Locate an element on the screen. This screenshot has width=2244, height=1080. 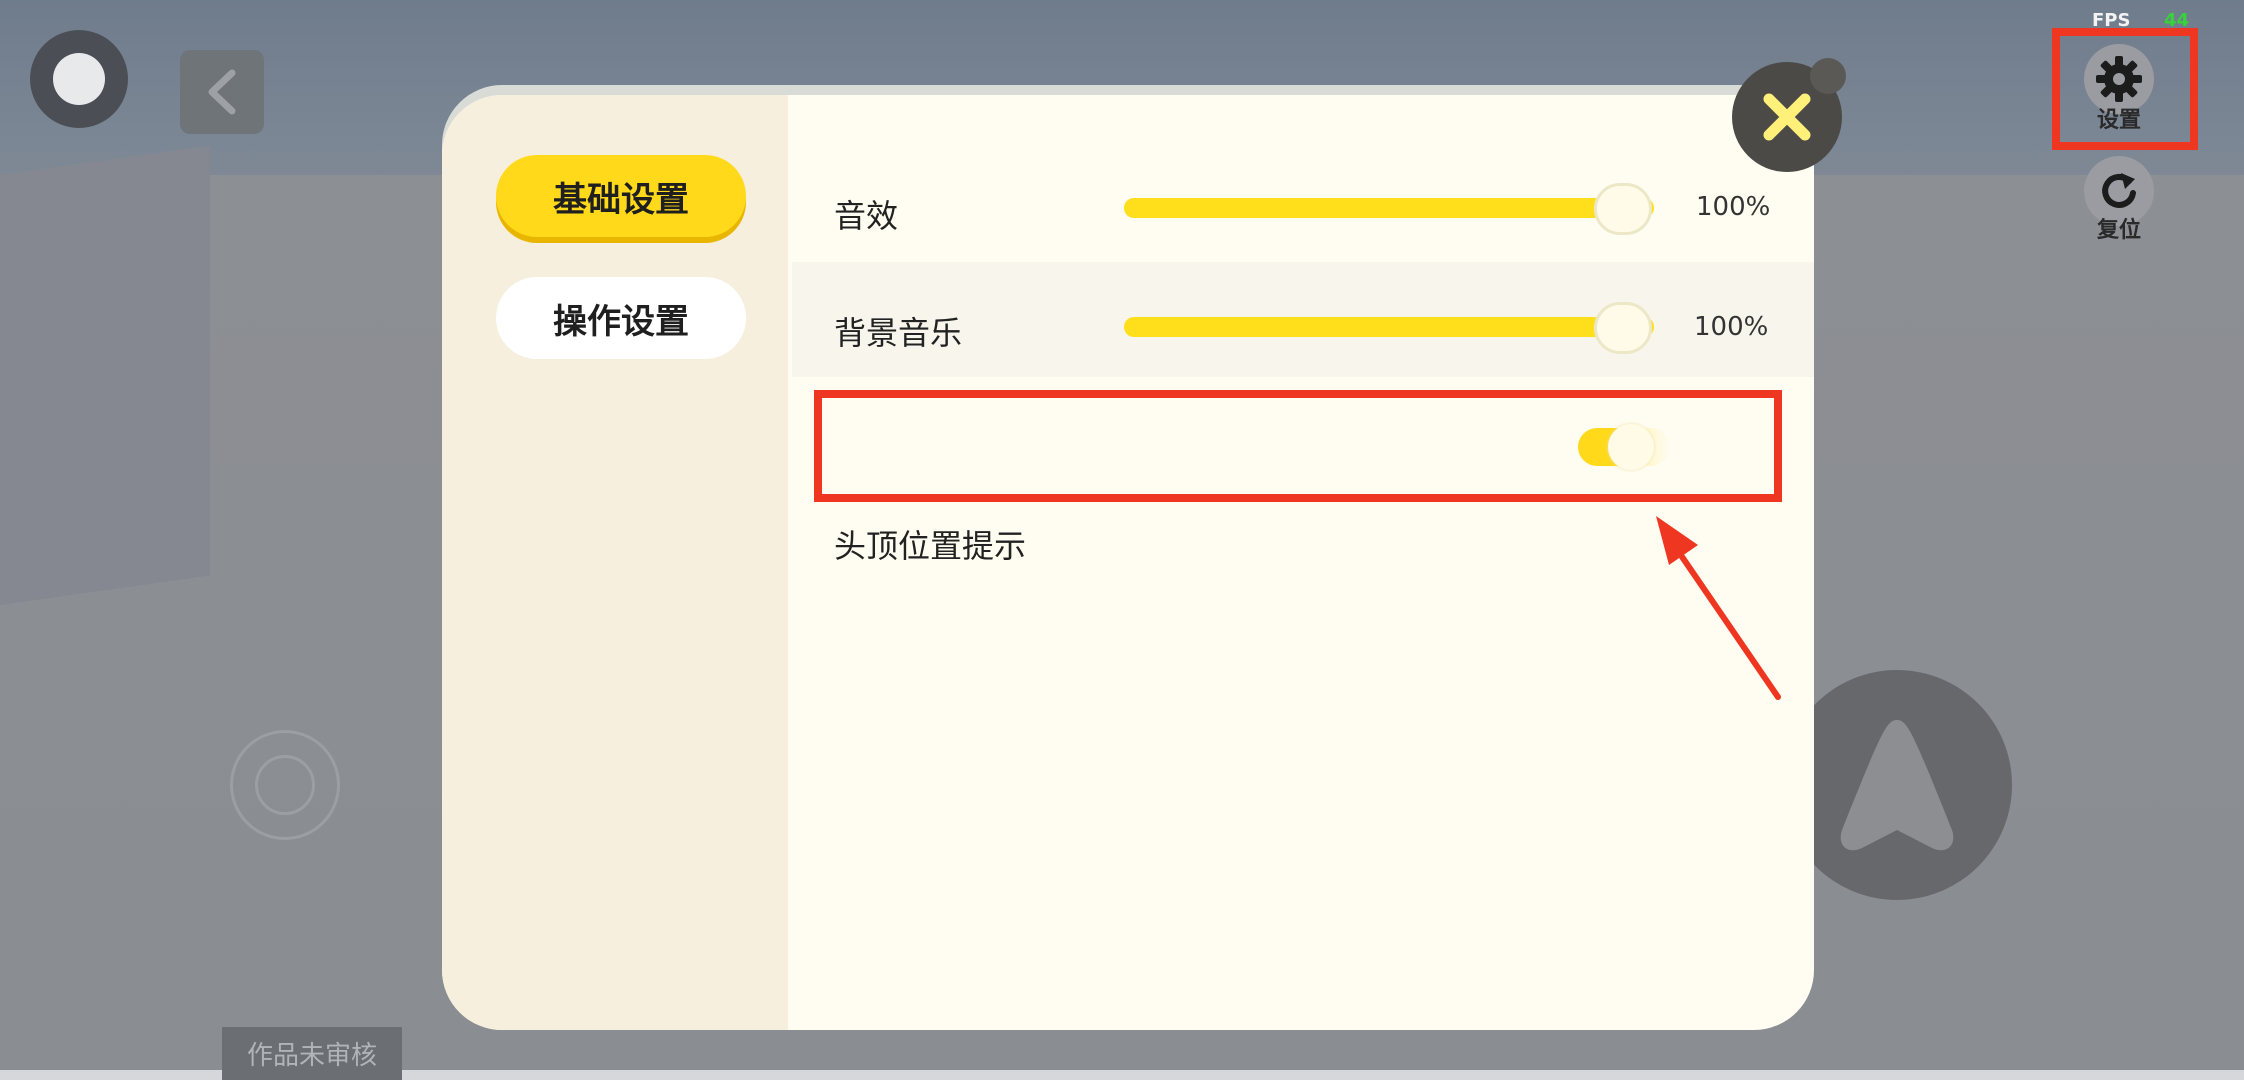
close-button is located at coordinates (1789, 115).